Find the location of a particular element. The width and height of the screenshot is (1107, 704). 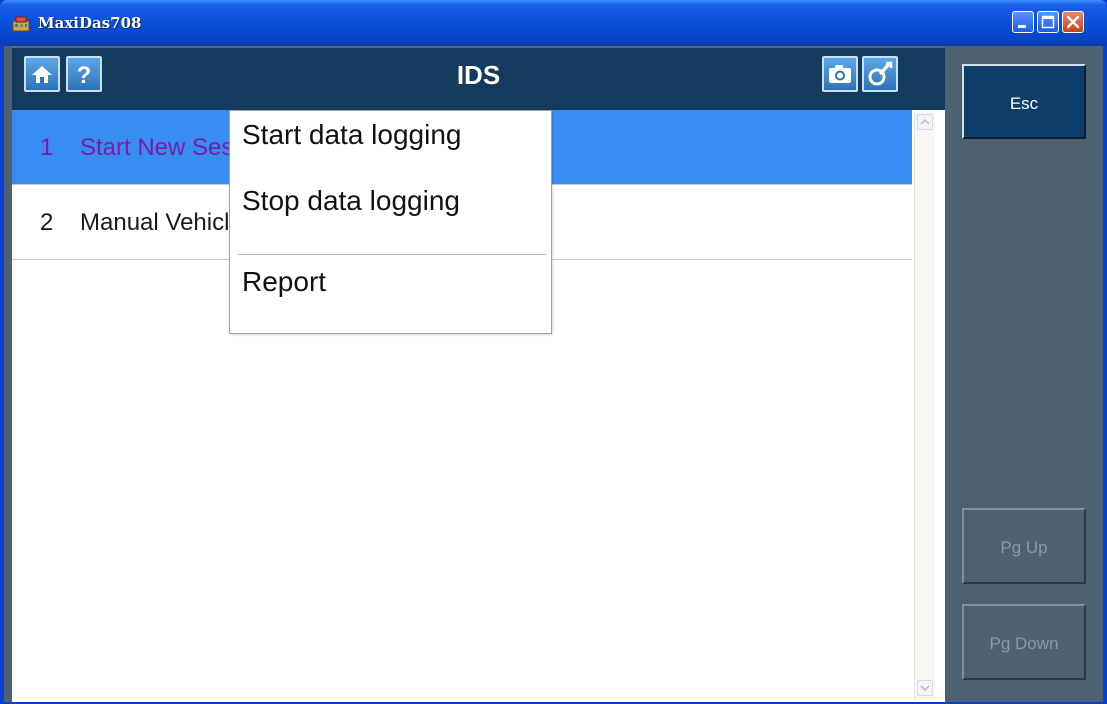

maximize-icon is located at coordinates (1048, 22).